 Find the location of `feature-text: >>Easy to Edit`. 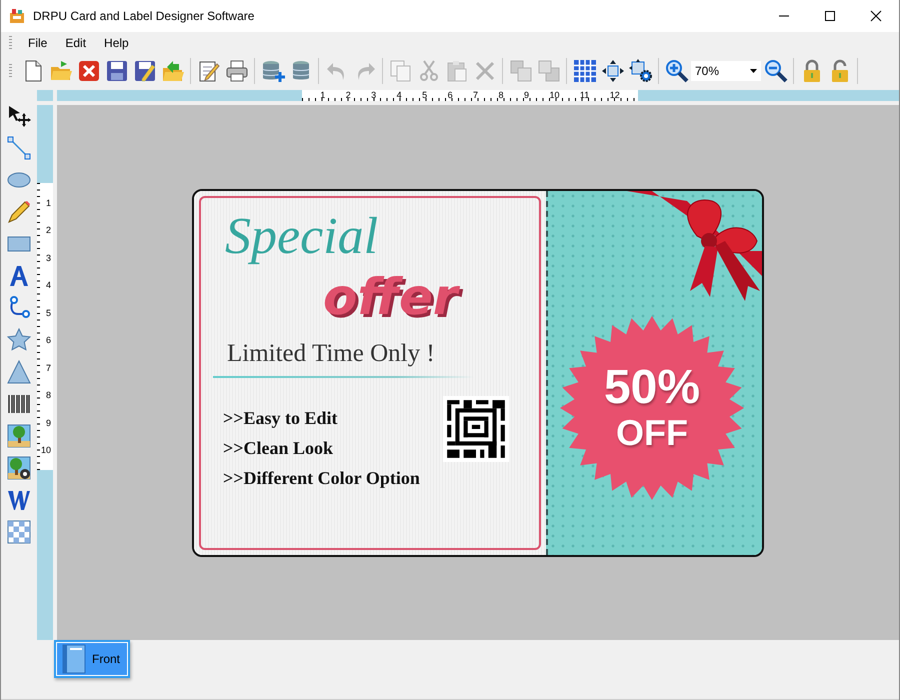

feature-text: >>Easy to Edit is located at coordinates (280, 418).